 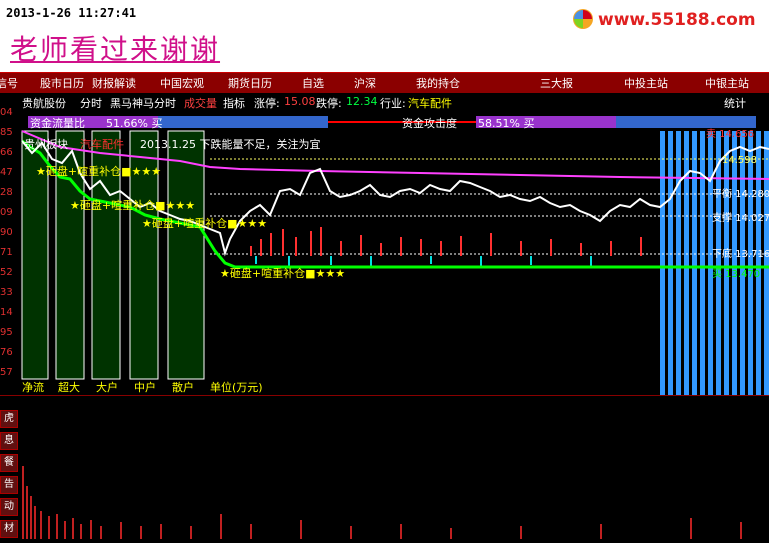 What do you see at coordinates (313, 83) in the screenshot?
I see `menu-item-watchlist: 自选` at bounding box center [313, 83].